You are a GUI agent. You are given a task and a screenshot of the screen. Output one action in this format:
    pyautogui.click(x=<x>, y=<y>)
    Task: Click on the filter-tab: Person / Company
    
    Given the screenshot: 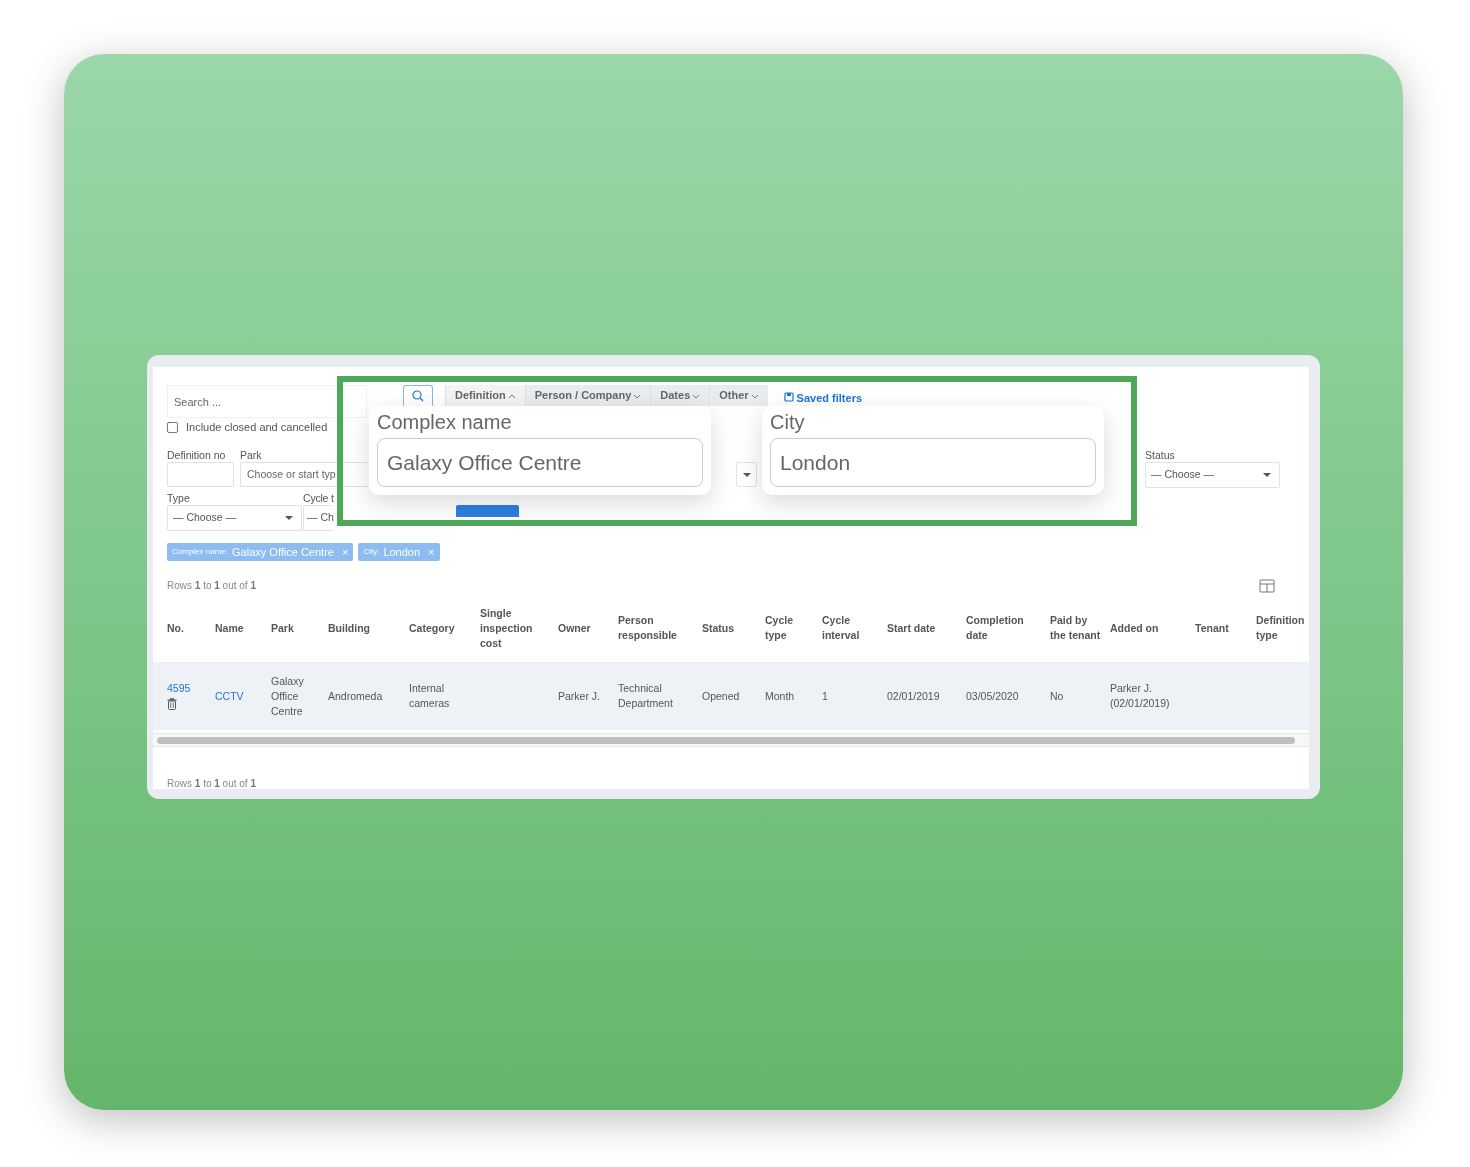 What is the action you would take?
    pyautogui.click(x=587, y=395)
    